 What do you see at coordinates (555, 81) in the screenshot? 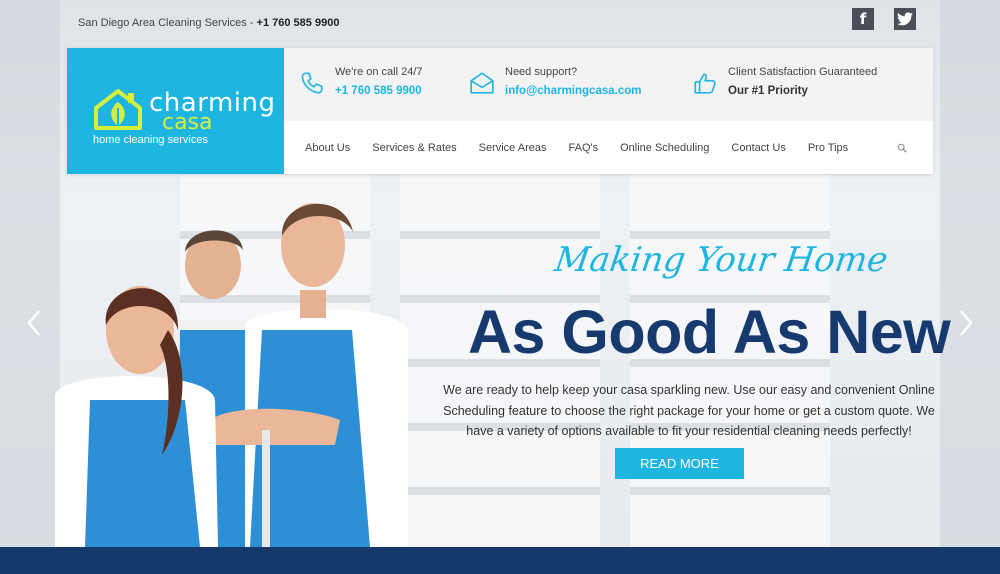
I see `contact-email: Need support? info@charmingcasa.com` at bounding box center [555, 81].